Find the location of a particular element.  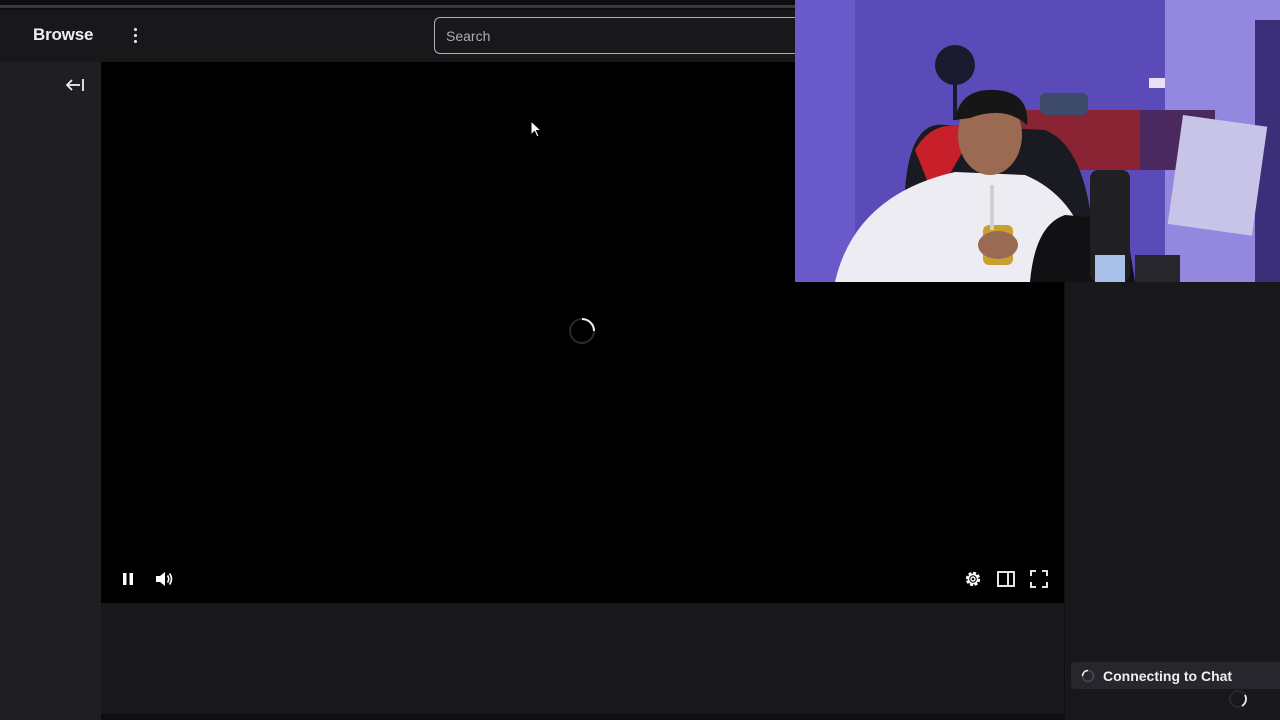

search-input is located at coordinates (614, 35).